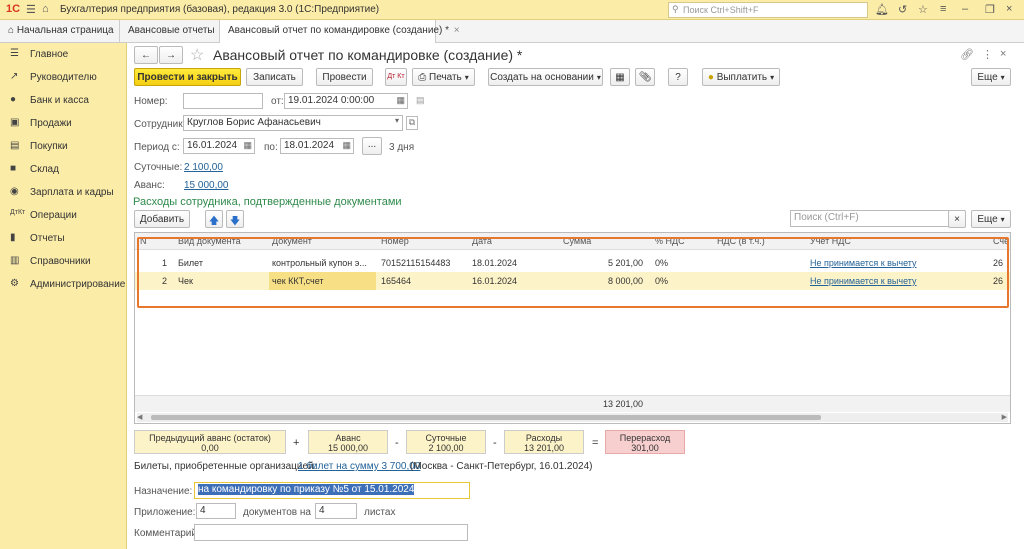  I want to click on dtkt-button: Дт Кт, so click(396, 77).